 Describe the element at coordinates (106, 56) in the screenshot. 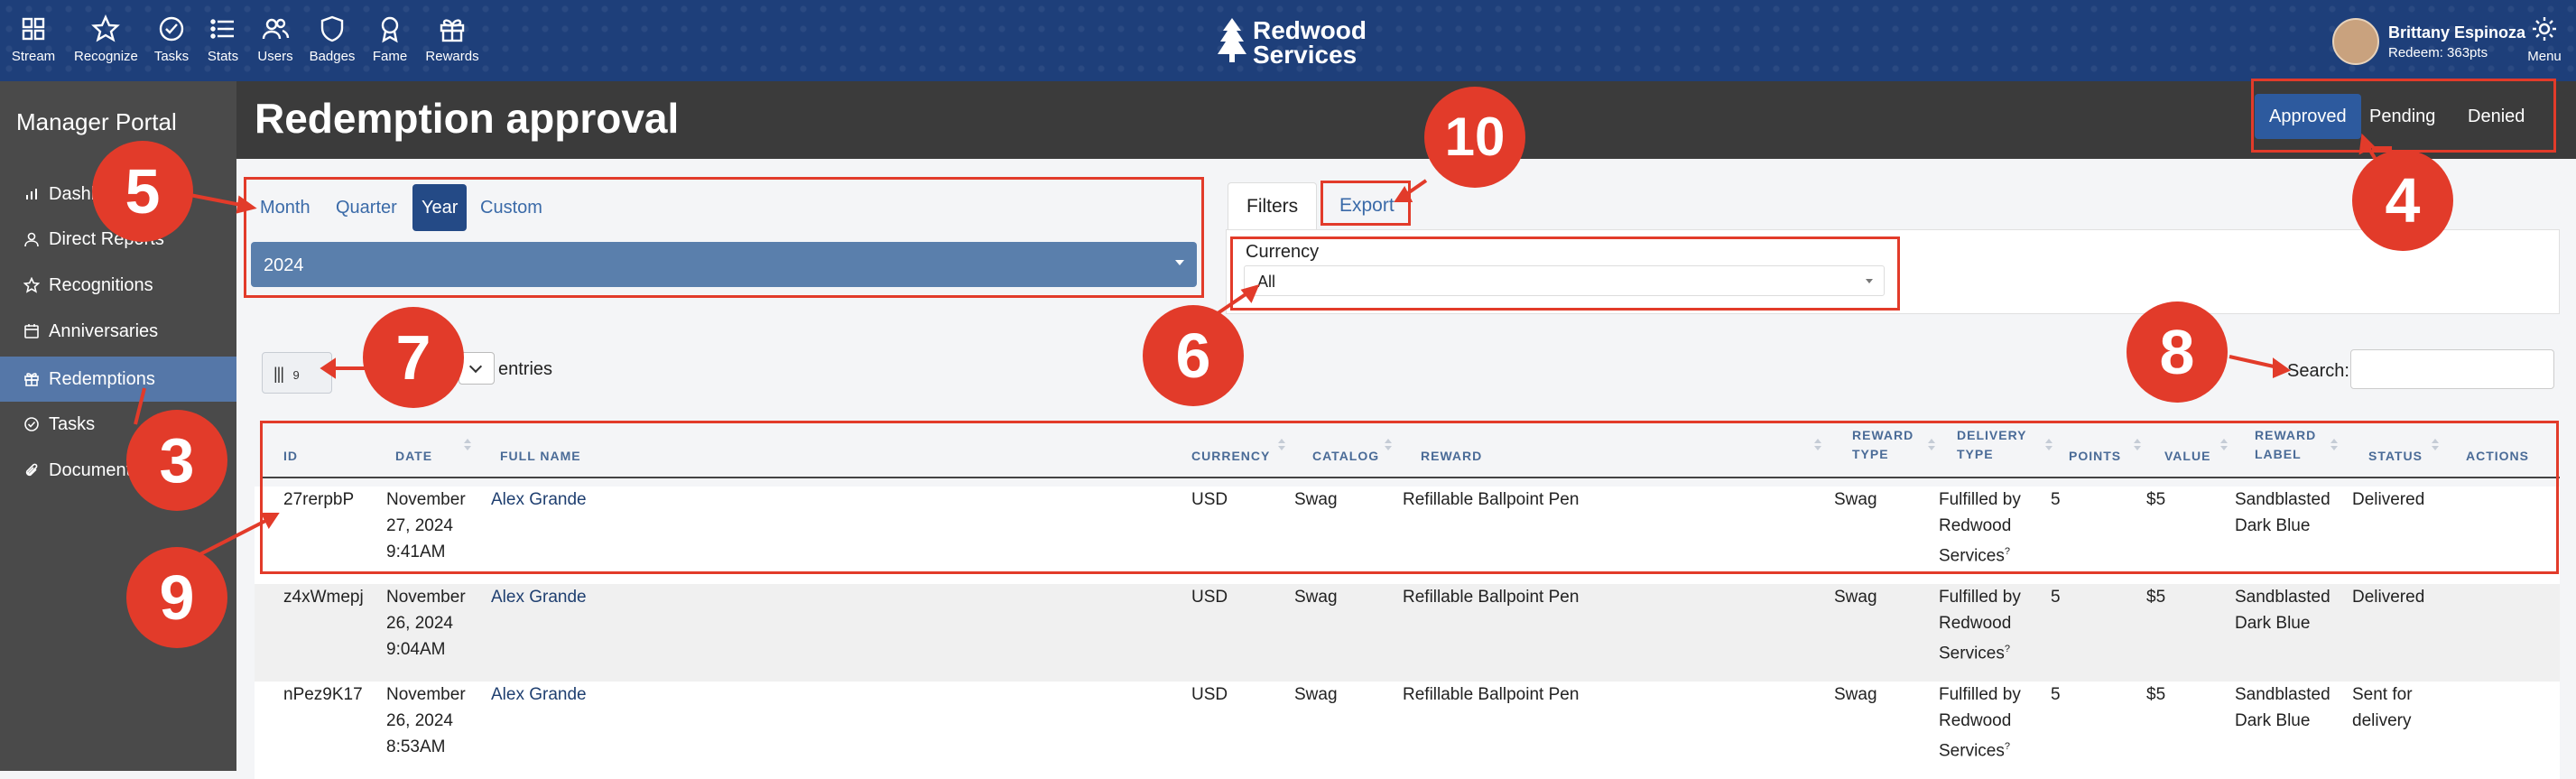

I see `nav-label: Recognize` at that location.